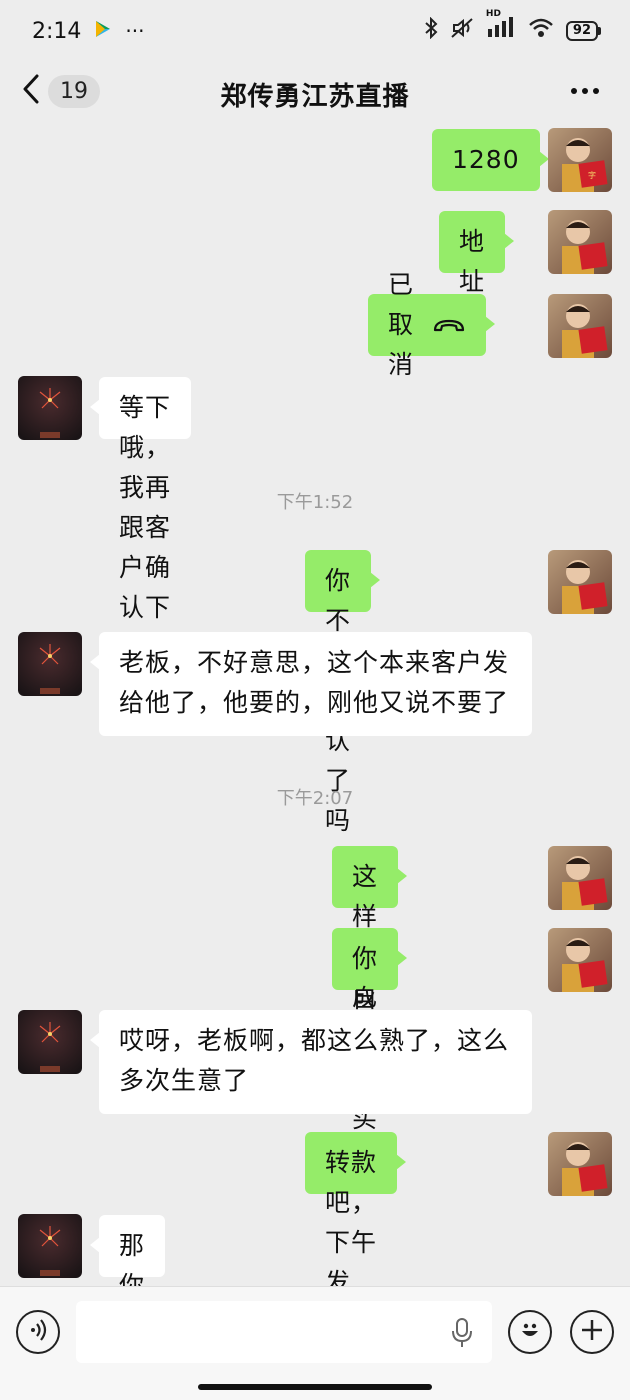 The height and width of the screenshot is (1400, 630). Describe the element at coordinates (501, 27) in the screenshot. I see `signal-icon: HD` at that location.